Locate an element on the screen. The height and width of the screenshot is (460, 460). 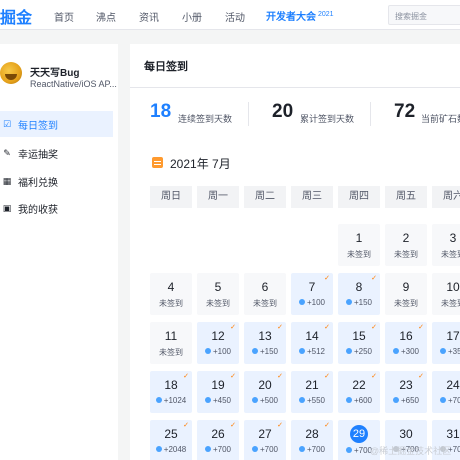
search-input: 搜索掘金 is located at coordinates (424, 15).